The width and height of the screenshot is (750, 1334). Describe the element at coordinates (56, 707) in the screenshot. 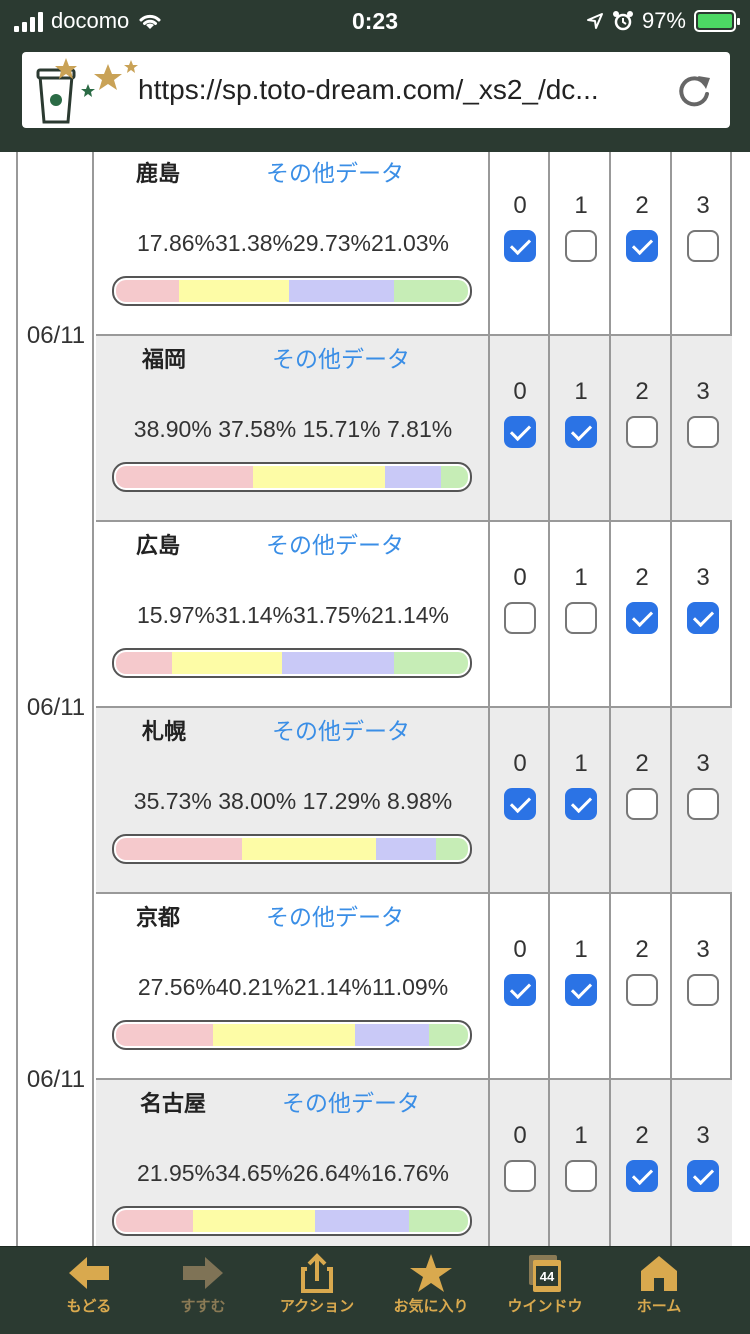

I see `match-date: 06/11` at that location.